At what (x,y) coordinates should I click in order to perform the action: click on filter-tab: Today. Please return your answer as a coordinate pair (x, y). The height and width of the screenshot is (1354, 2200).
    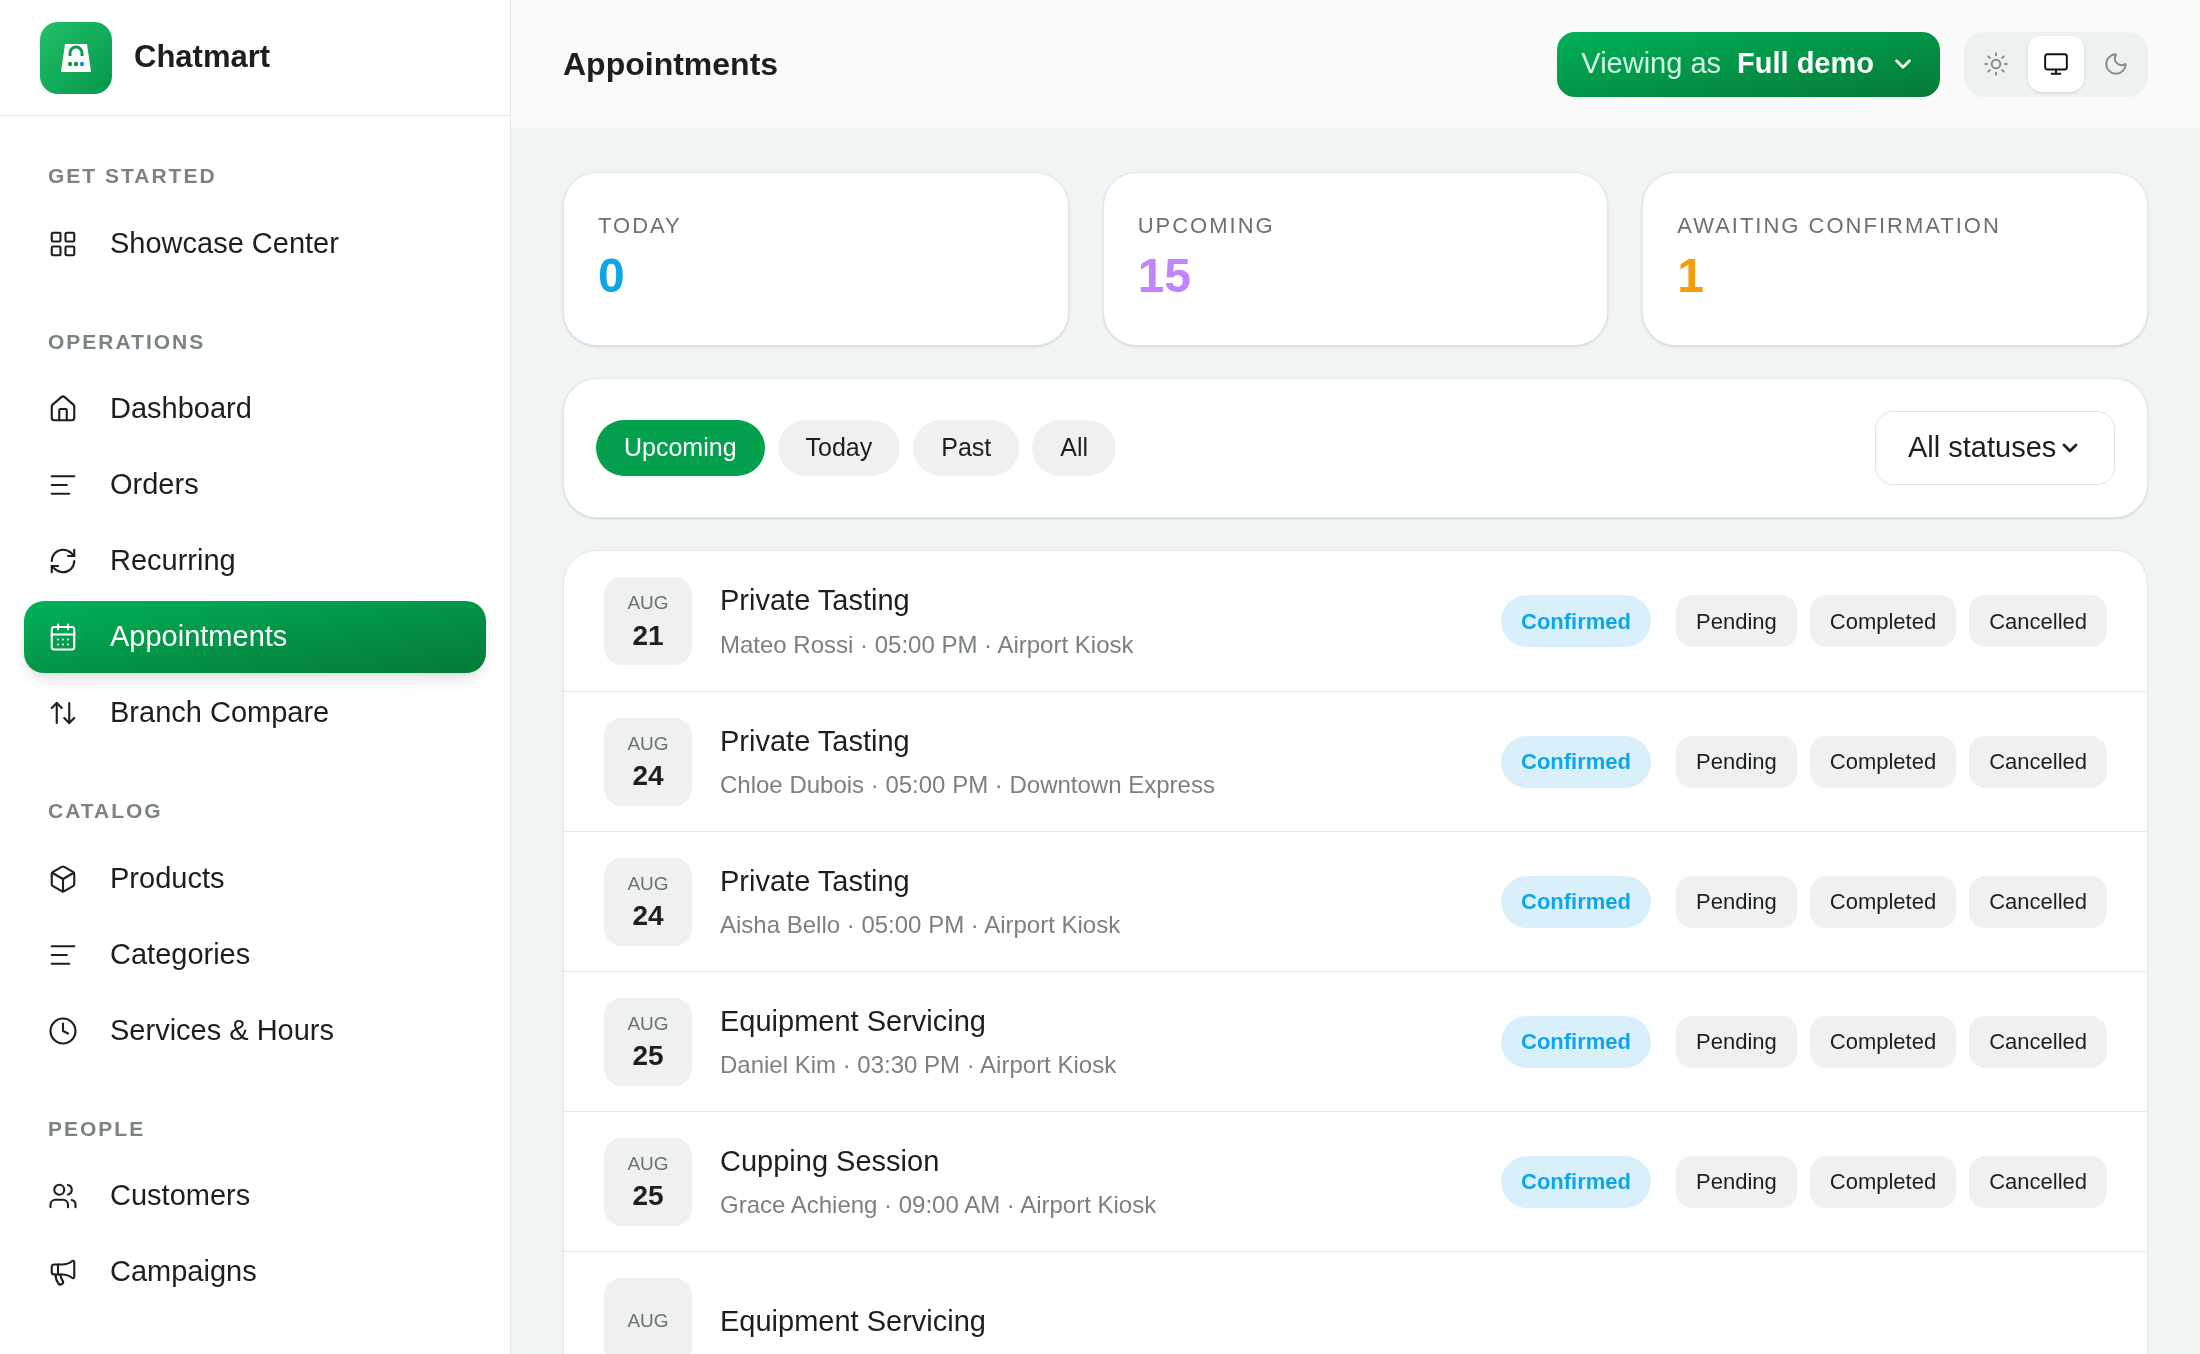
    Looking at the image, I should click on (839, 448).